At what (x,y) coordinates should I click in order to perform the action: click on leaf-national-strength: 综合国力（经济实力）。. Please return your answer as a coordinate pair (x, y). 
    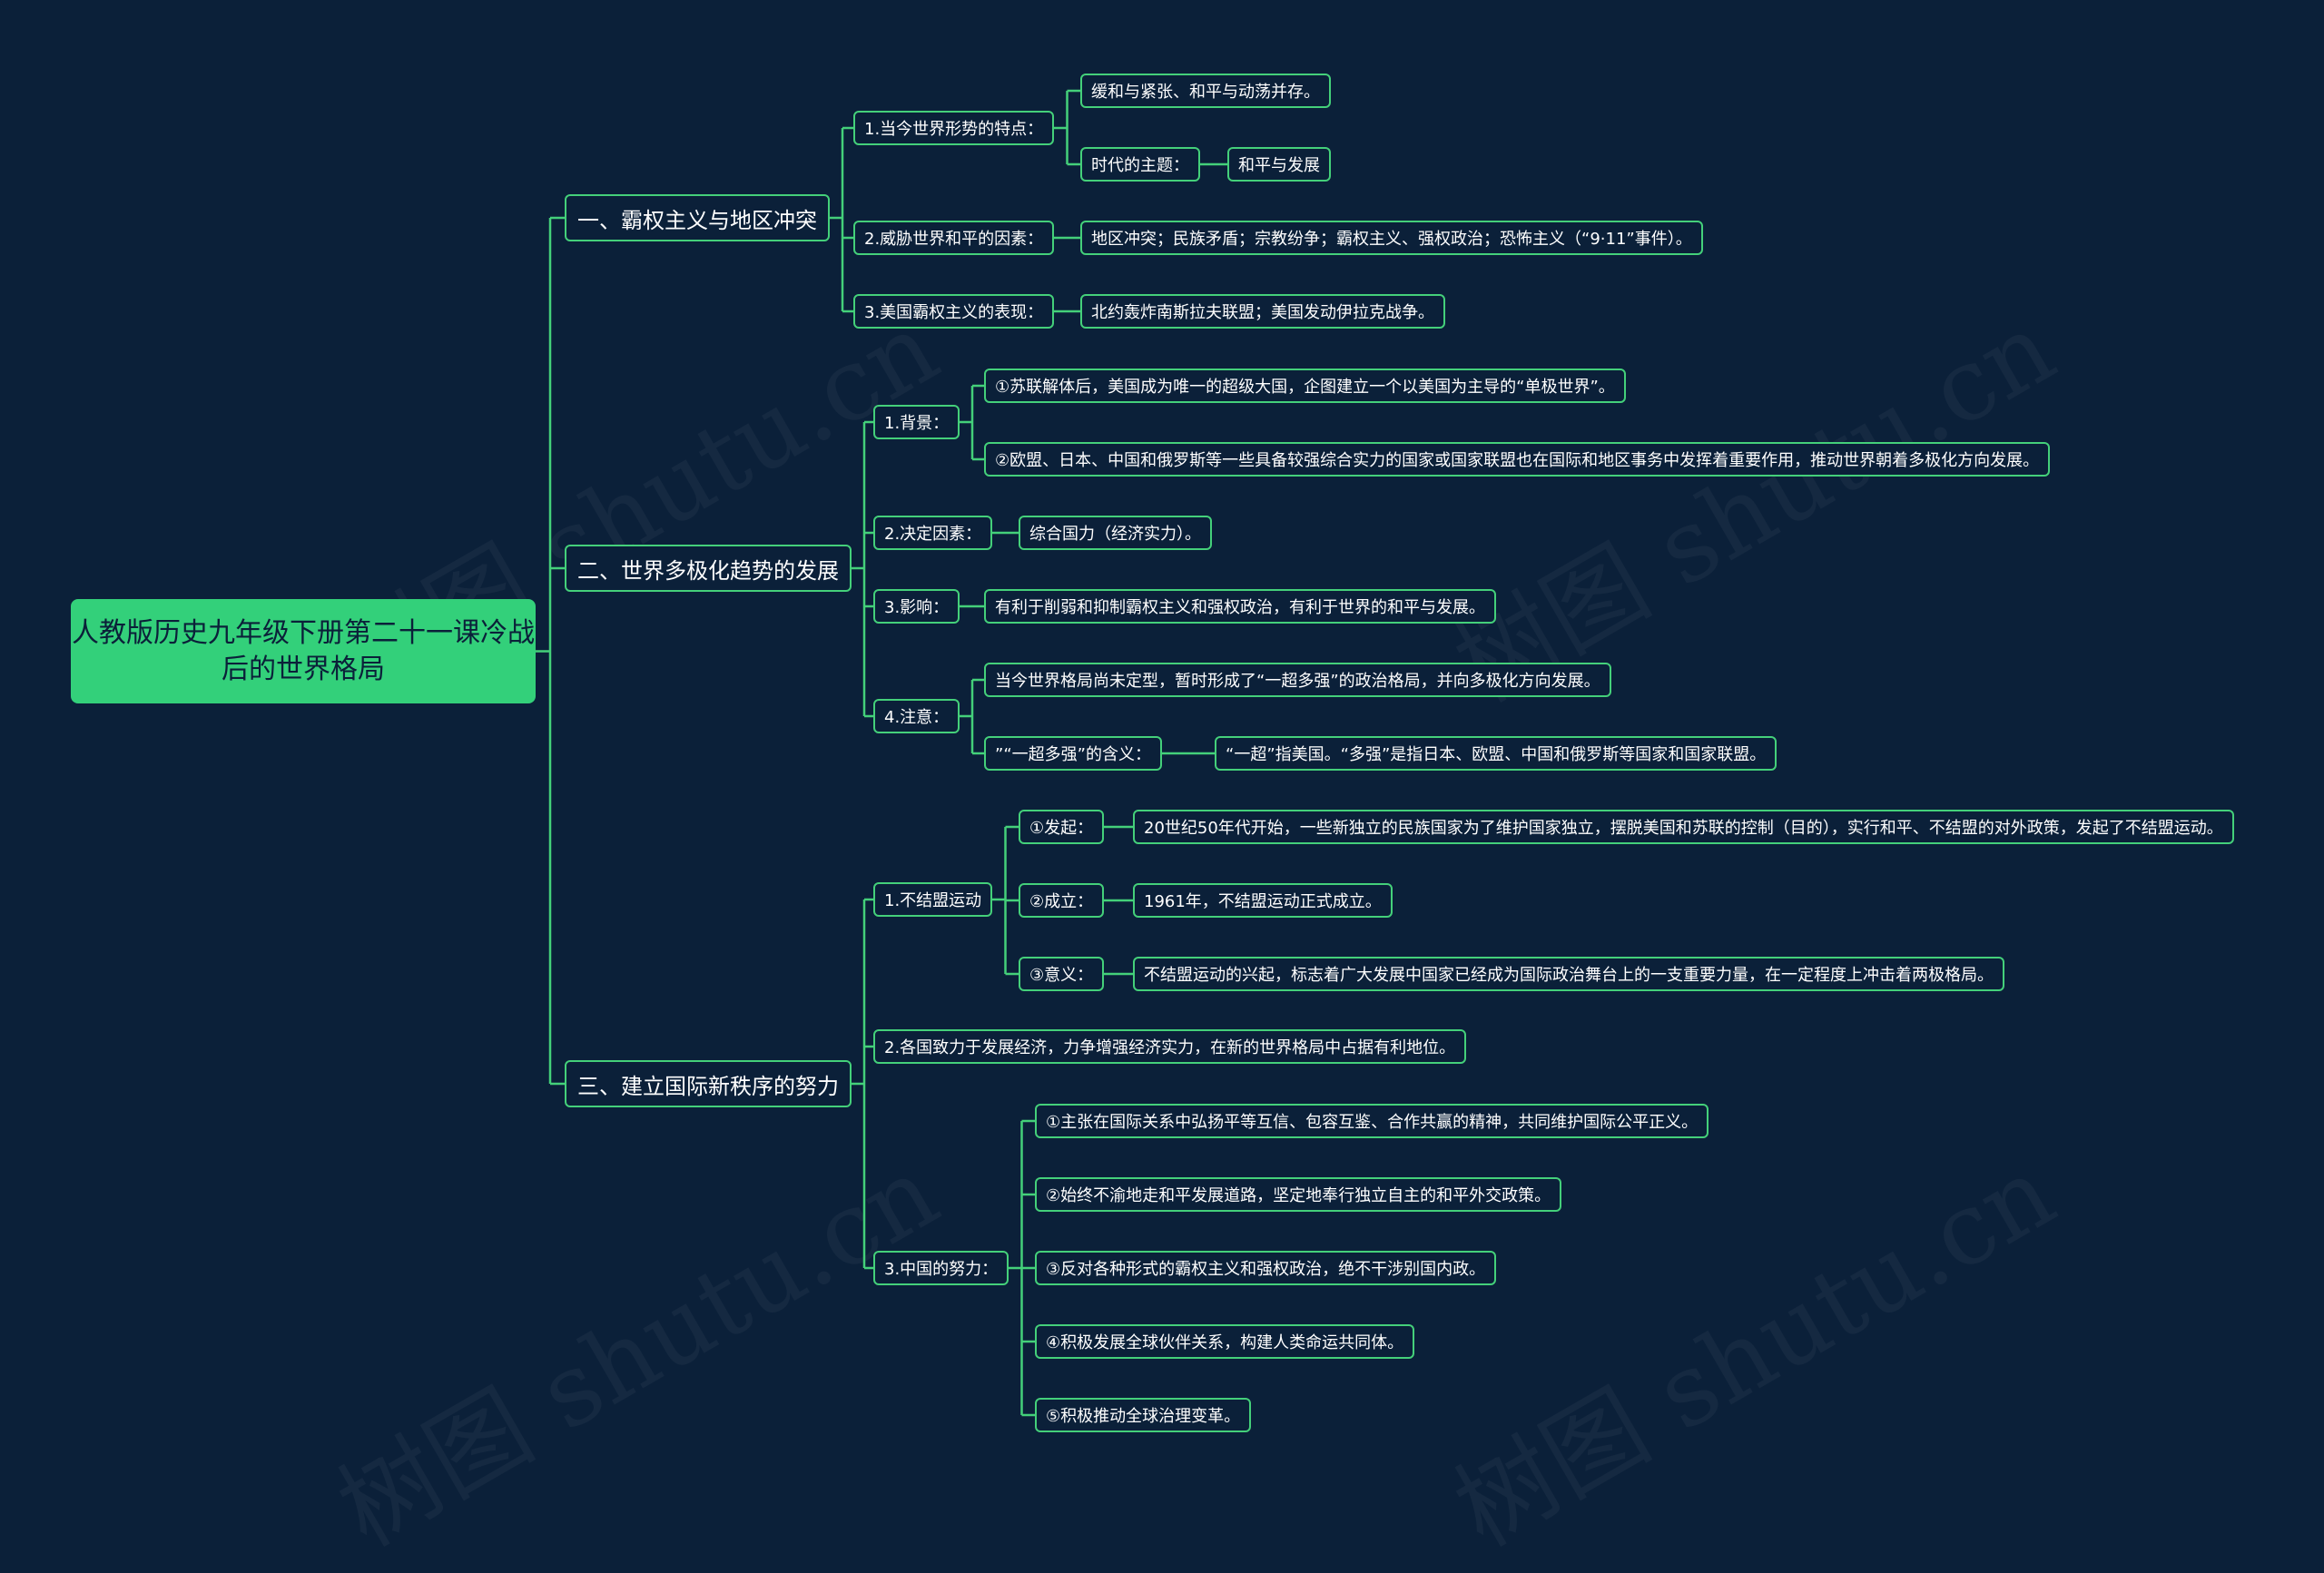
    Looking at the image, I should click on (1115, 533).